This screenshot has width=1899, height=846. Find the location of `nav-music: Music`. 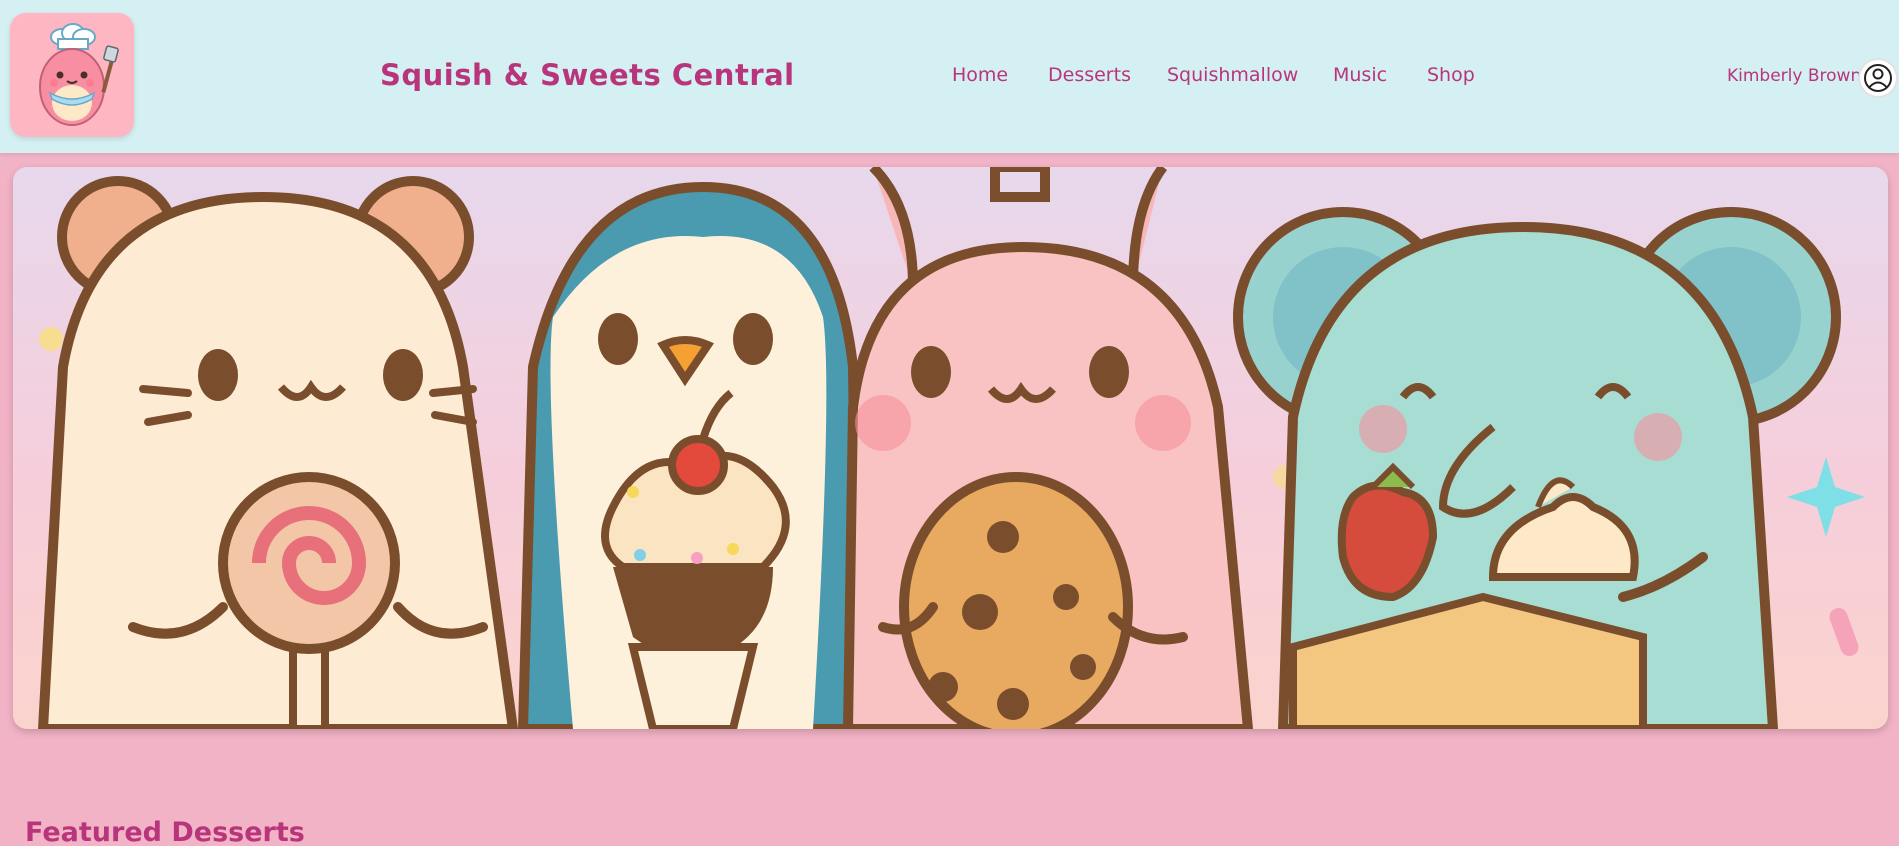

nav-music: Music is located at coordinates (1360, 75).